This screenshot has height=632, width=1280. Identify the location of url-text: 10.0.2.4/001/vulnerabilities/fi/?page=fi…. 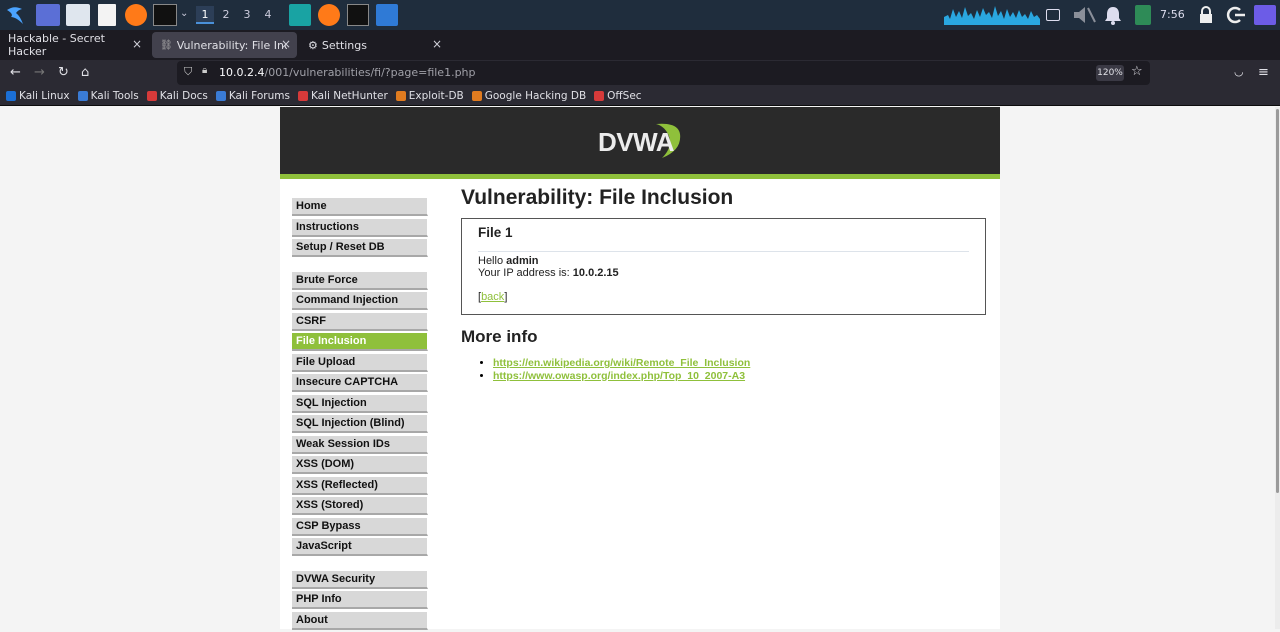
(347, 72).